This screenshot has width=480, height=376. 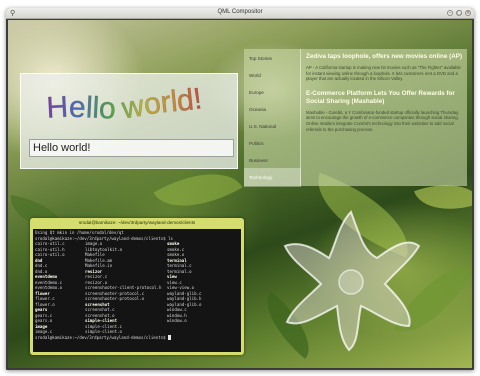 I want to click on hello-world-wavy-text: Hello world!, so click(x=124, y=104).